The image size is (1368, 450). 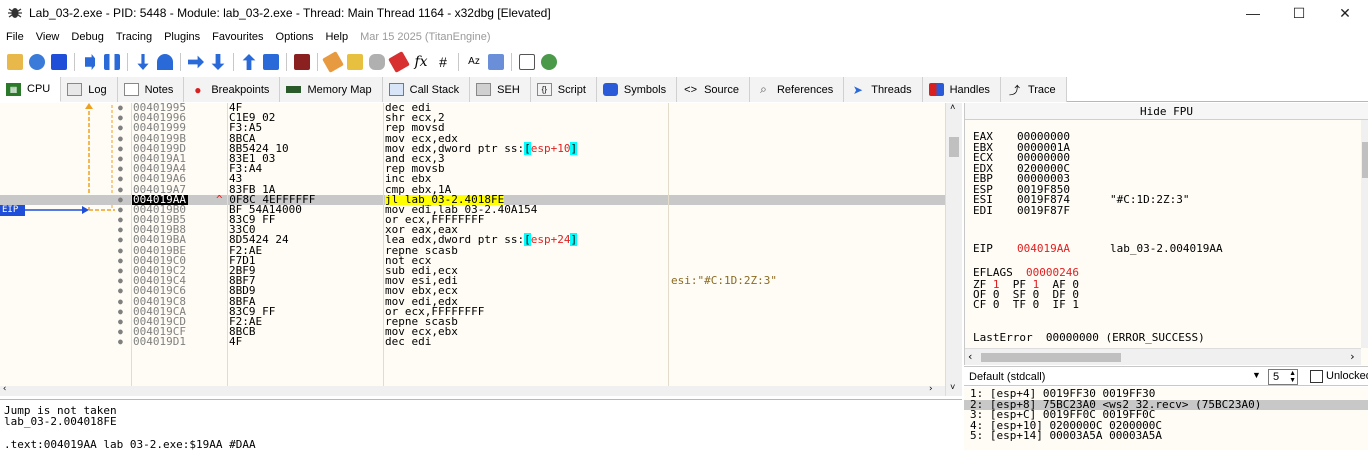 What do you see at coordinates (637, 89) in the screenshot?
I see `tab-symbols: Symbols` at bounding box center [637, 89].